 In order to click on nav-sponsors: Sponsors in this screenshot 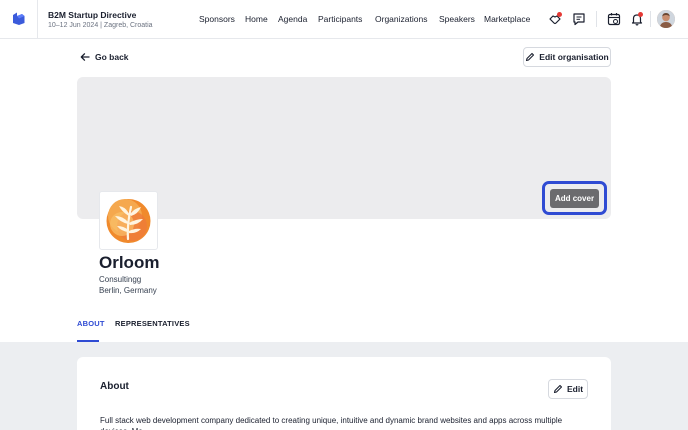, I will do `click(217, 19)`.